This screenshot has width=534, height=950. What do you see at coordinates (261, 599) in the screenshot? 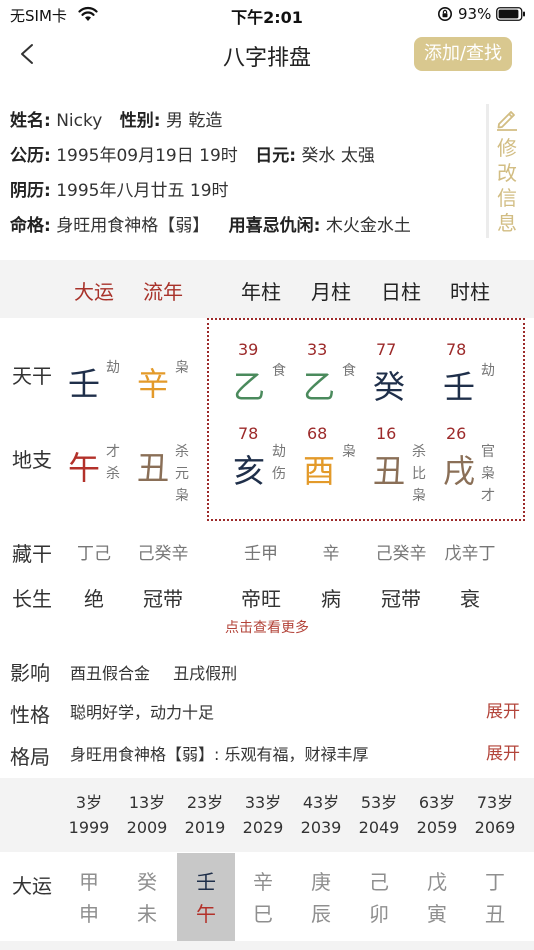
I see `changsheng-cell: 帝旺` at bounding box center [261, 599].